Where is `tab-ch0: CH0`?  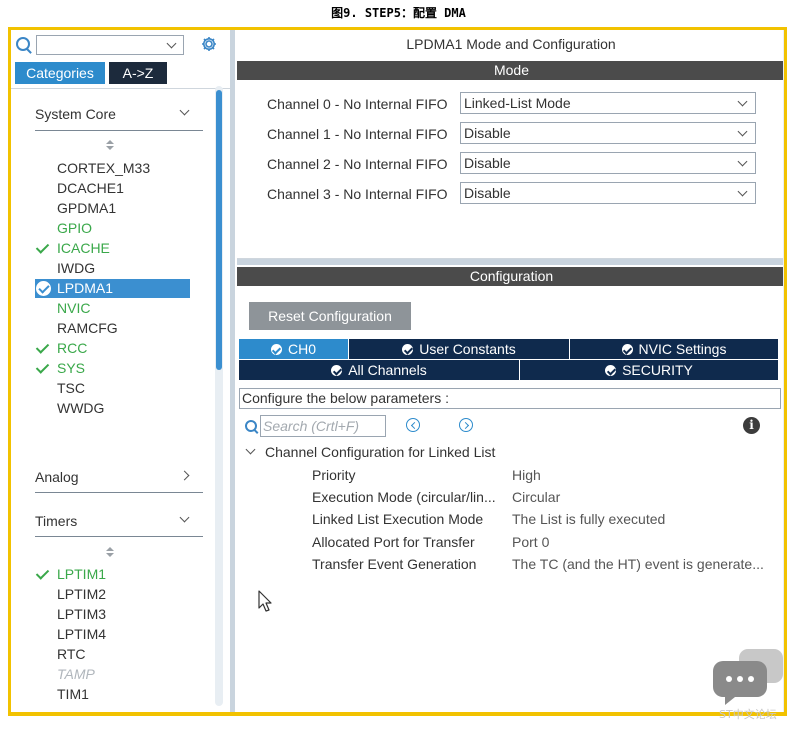
tab-ch0: CH0 is located at coordinates (294, 349).